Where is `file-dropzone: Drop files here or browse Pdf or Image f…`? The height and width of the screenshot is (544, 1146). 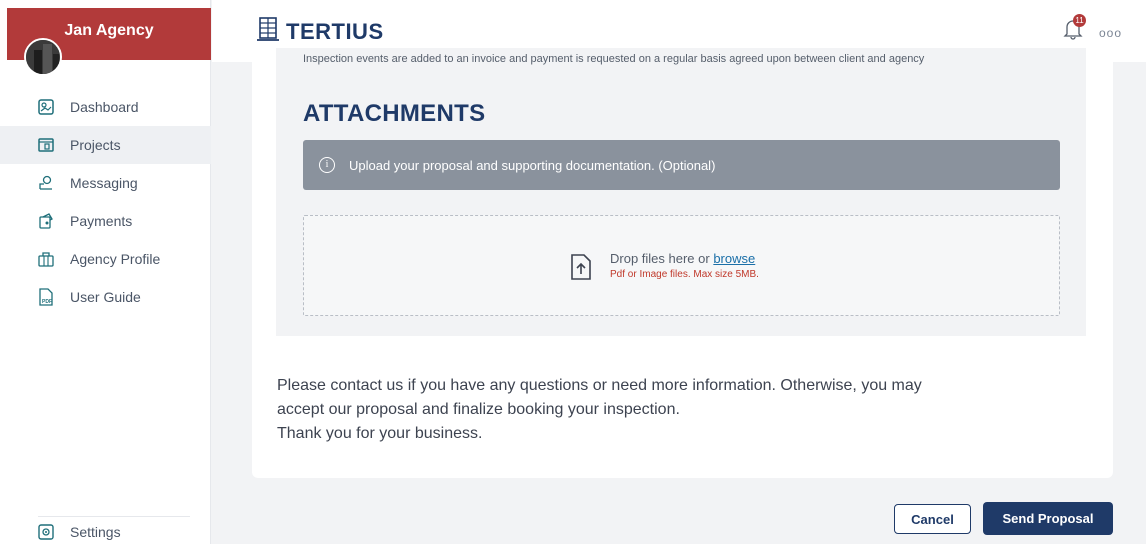 file-dropzone: Drop files here or browse Pdf or Image f… is located at coordinates (681, 265).